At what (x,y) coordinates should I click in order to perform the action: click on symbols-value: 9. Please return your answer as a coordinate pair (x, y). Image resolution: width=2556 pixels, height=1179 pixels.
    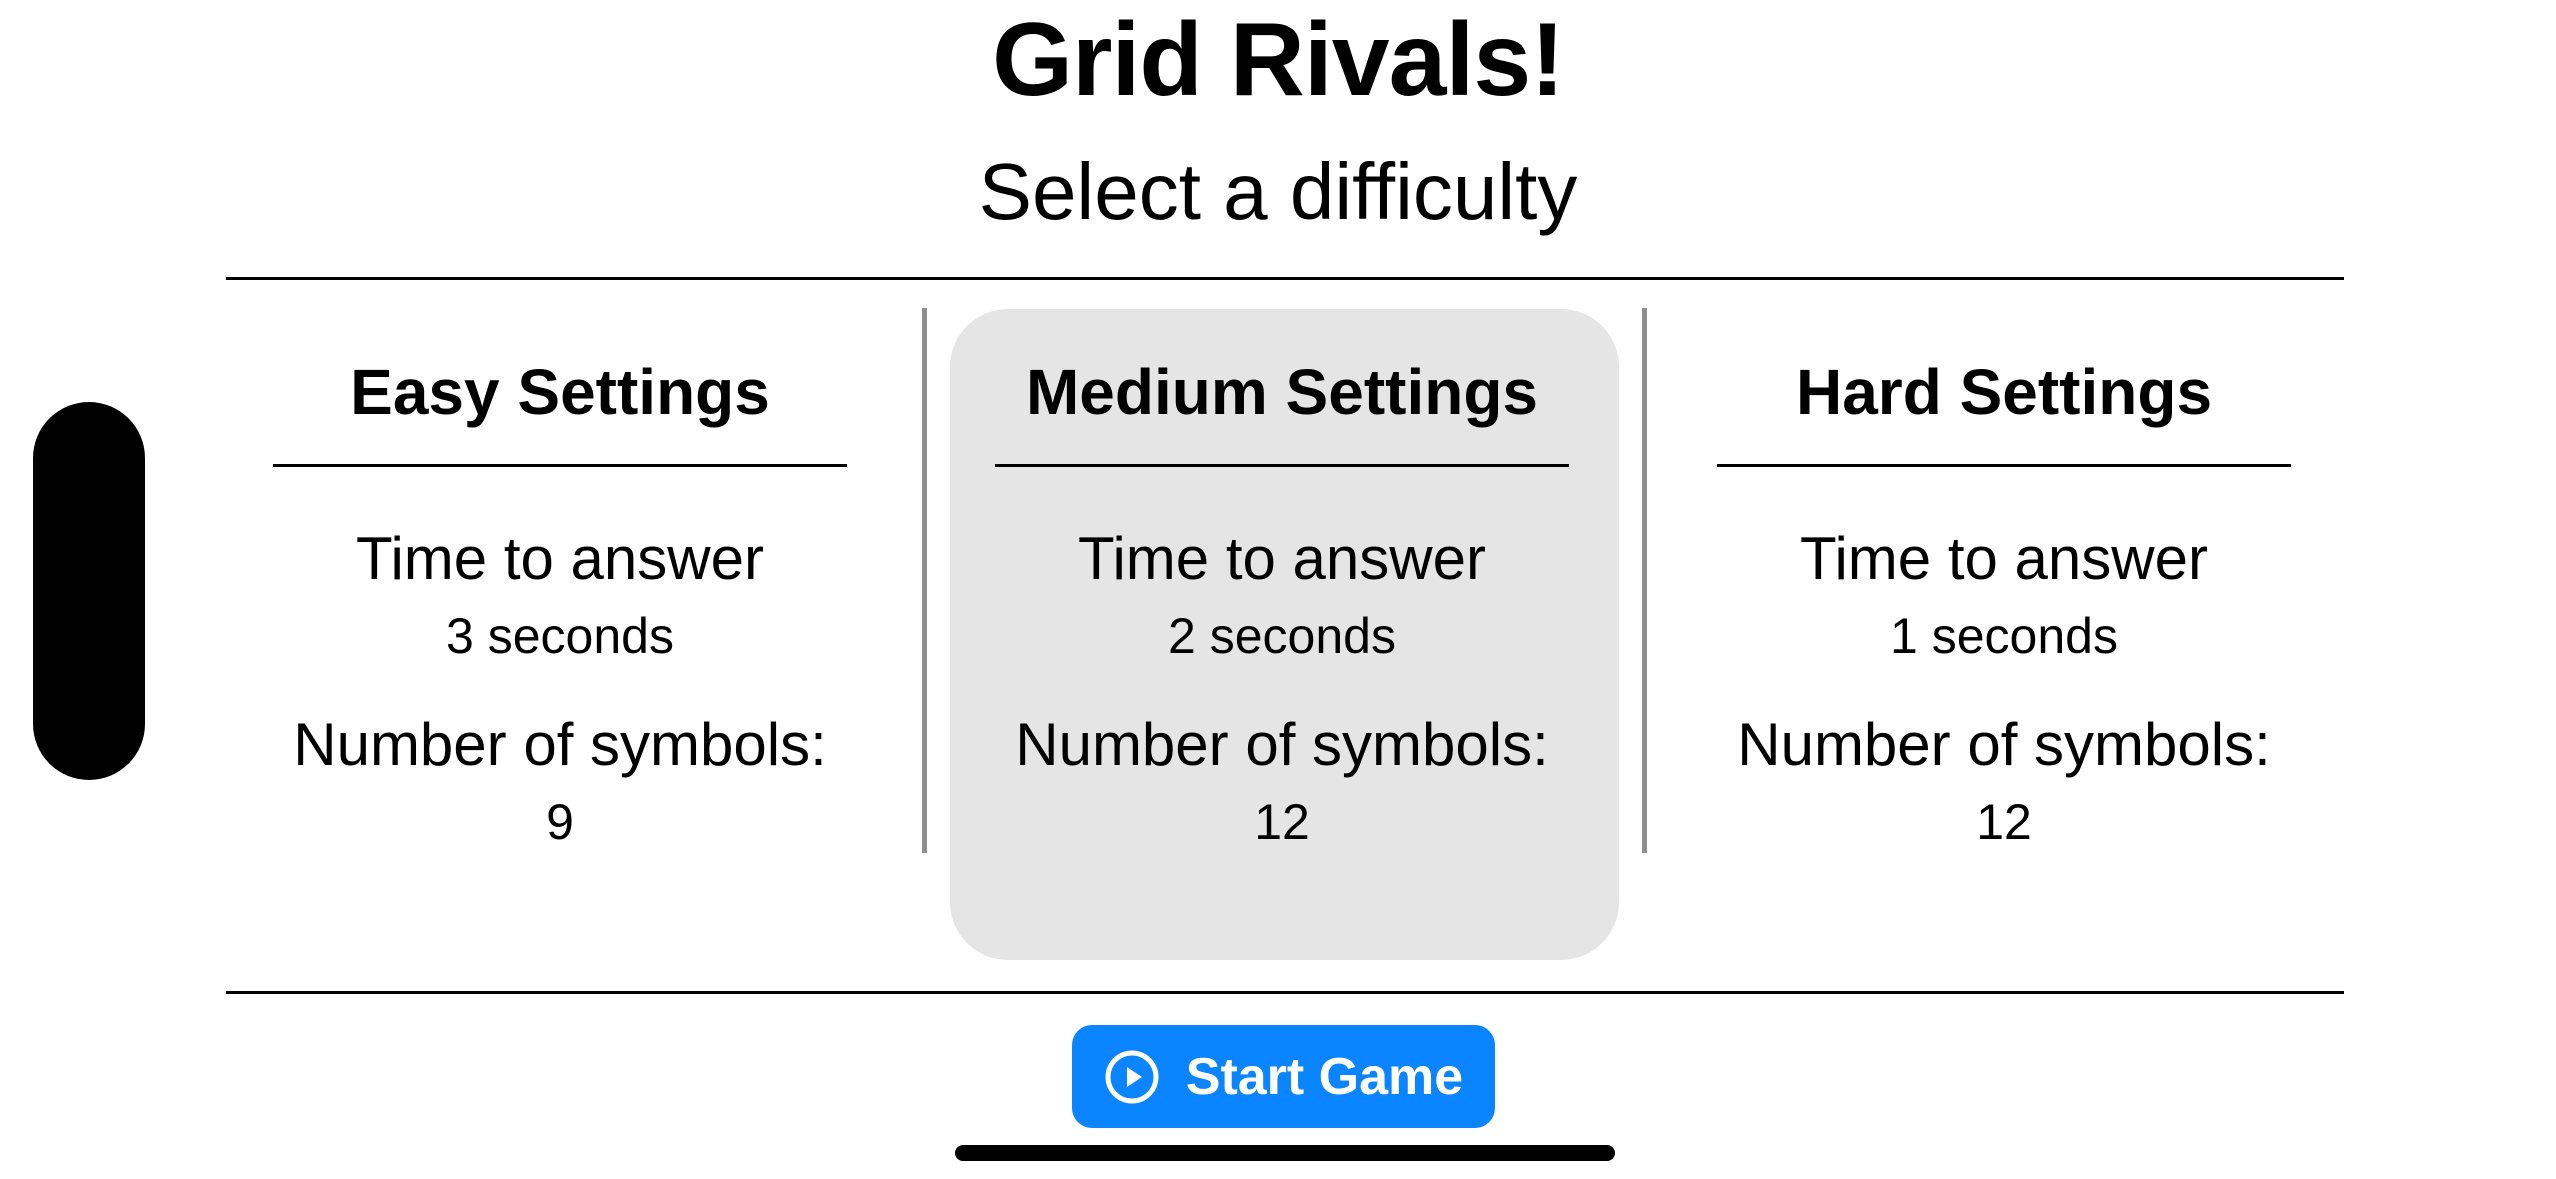
    Looking at the image, I should click on (560, 822).